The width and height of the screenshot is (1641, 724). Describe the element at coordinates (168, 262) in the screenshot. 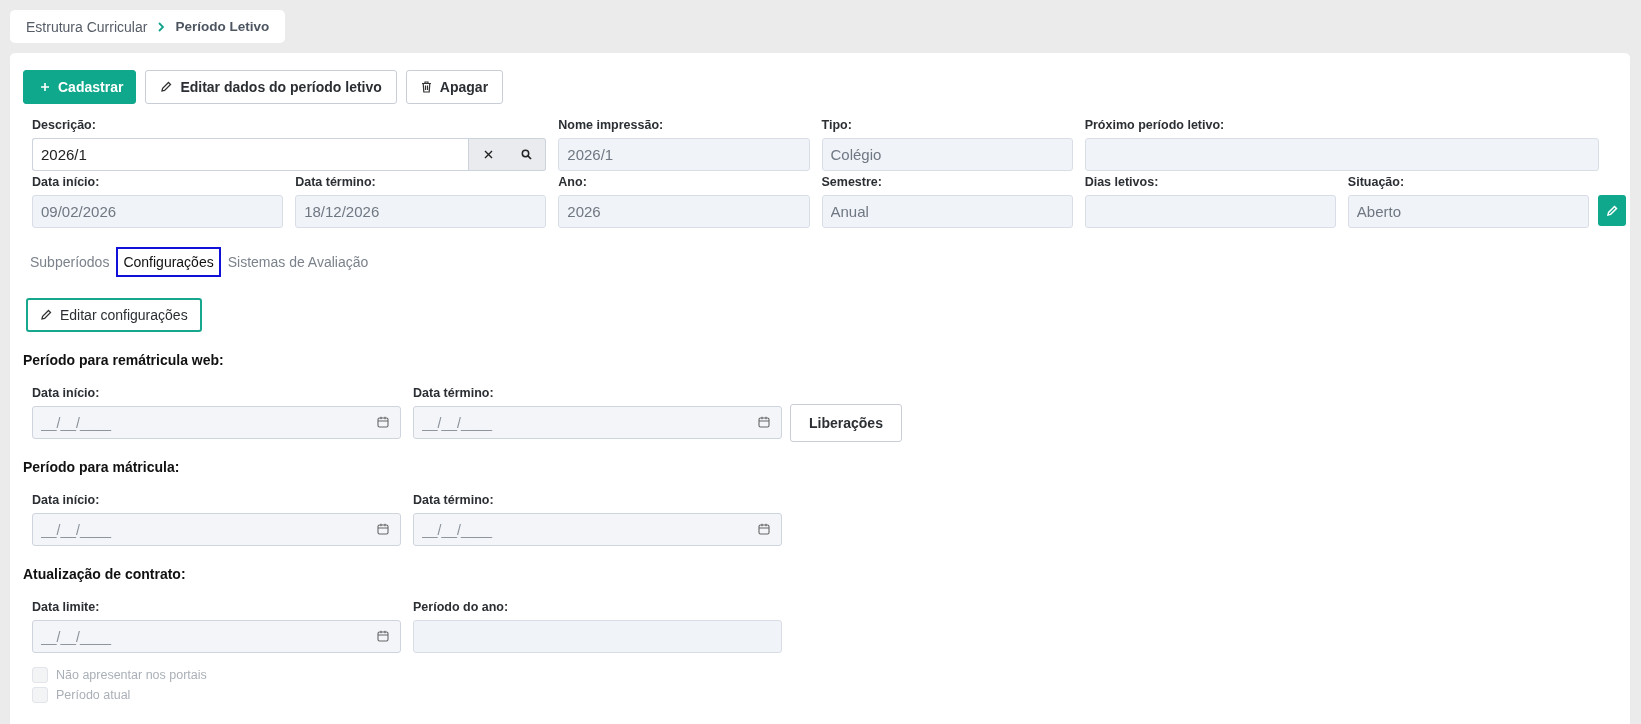

I see `tab: Configurações` at that location.